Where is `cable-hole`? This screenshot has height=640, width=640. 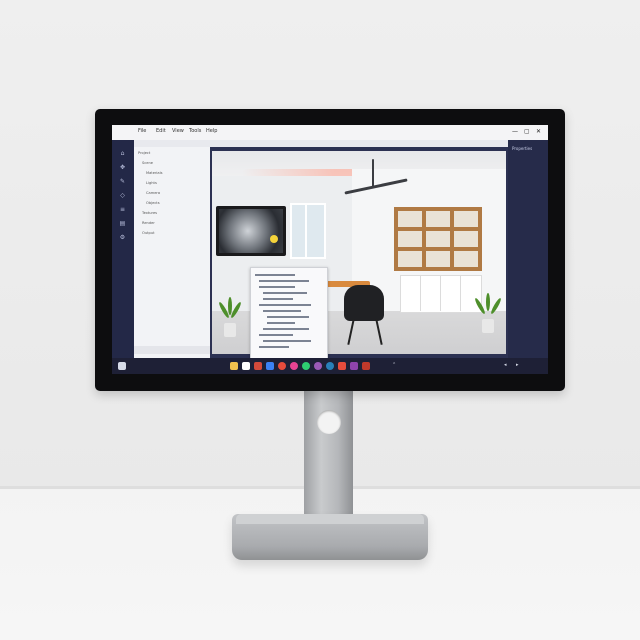 cable-hole is located at coordinates (329, 422).